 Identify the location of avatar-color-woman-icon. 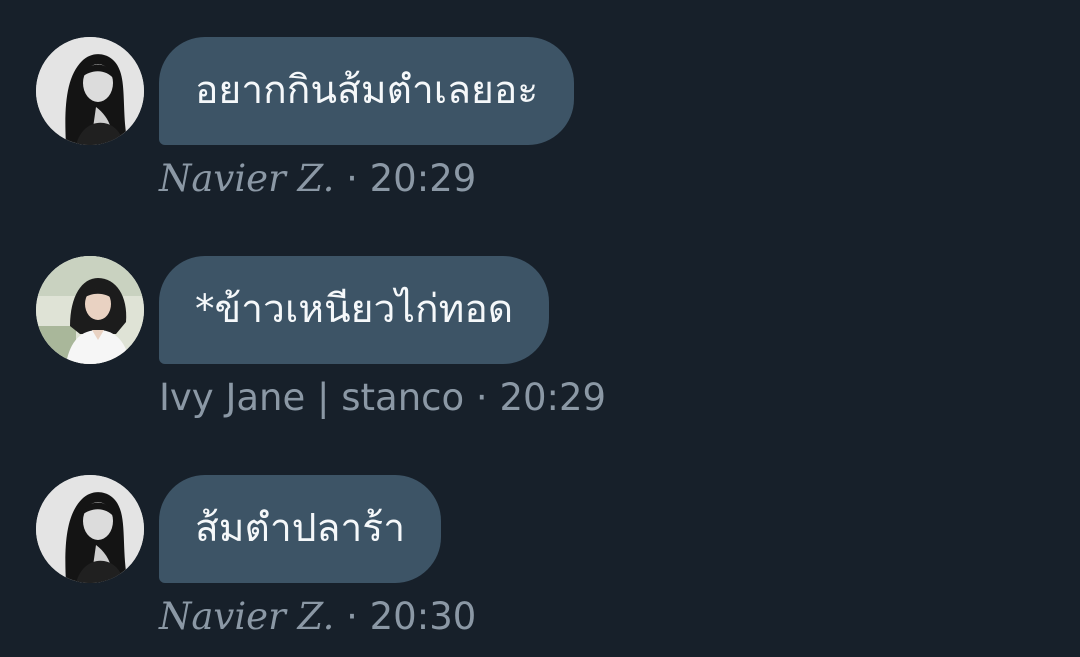
(90, 310).